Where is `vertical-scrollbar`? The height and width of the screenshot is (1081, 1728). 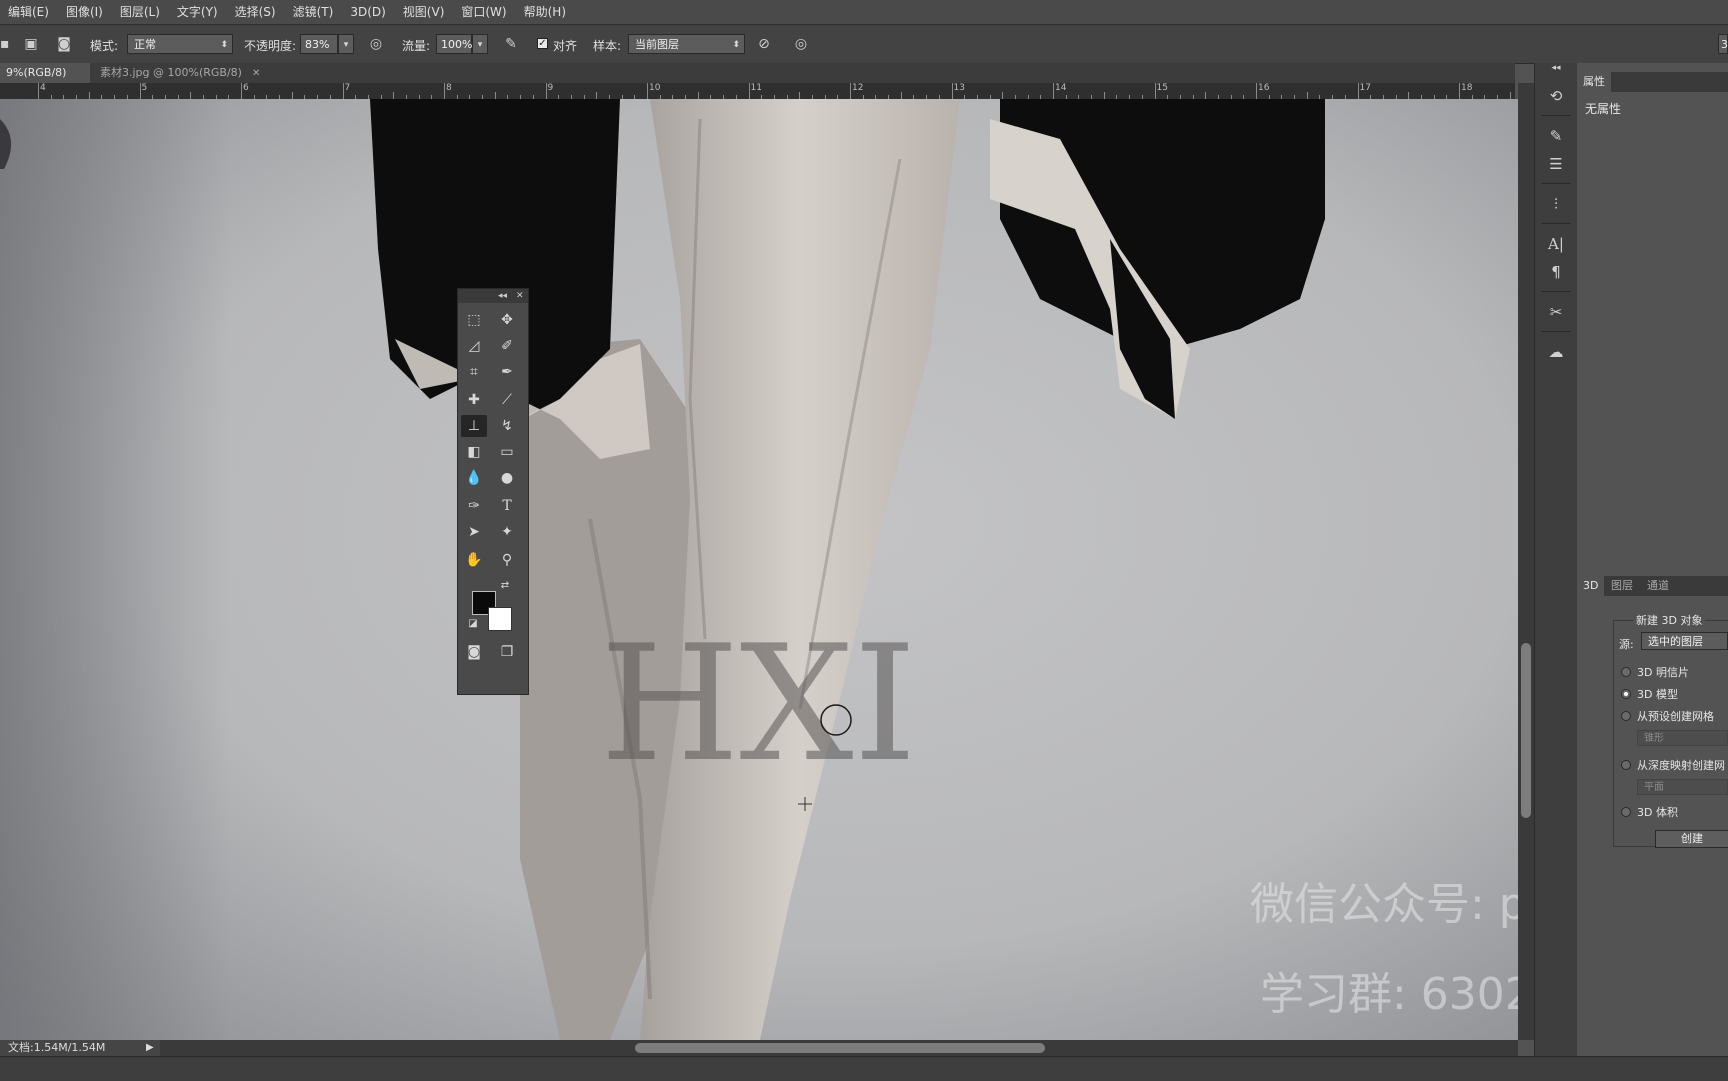
vertical-scrollbar is located at coordinates (1526, 561).